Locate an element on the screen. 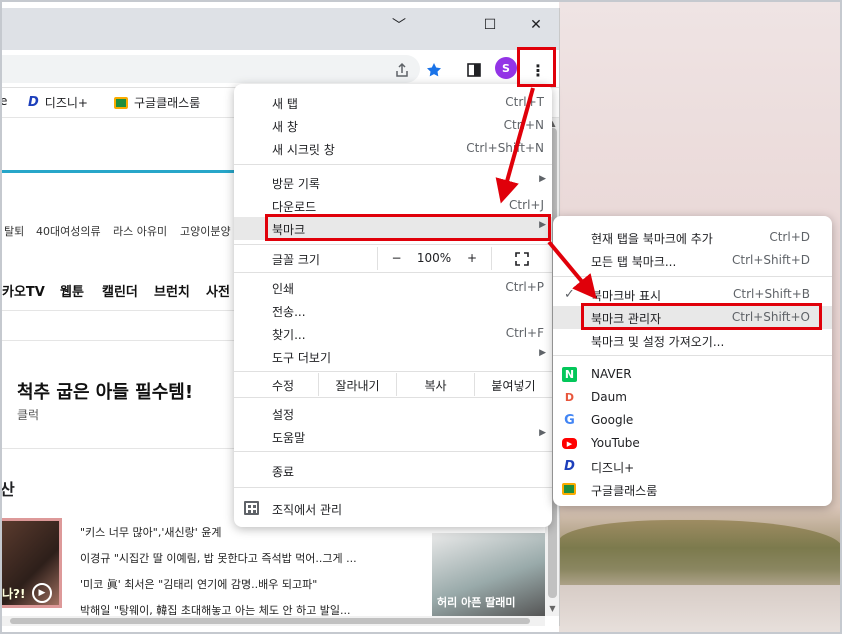  menu-label: 설정 is located at coordinates (283, 415).